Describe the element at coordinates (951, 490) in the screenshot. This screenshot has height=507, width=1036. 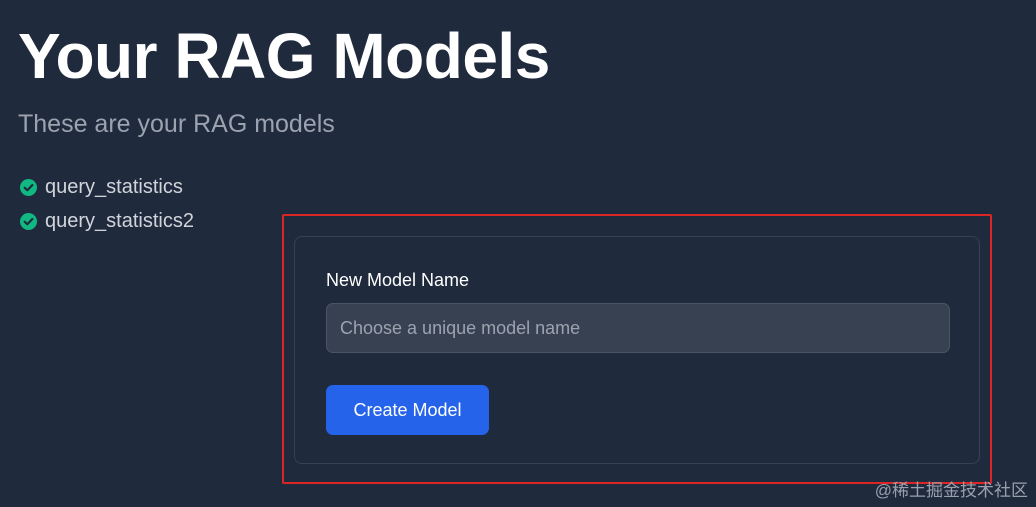
I see `watermark: @稀土掘金技术社区` at that location.